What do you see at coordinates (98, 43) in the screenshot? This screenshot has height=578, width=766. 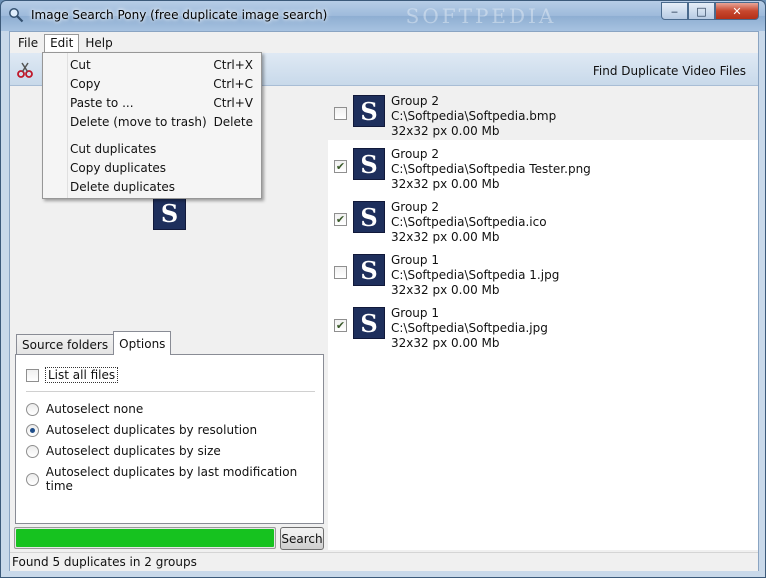 I see `menu-help: Help` at bounding box center [98, 43].